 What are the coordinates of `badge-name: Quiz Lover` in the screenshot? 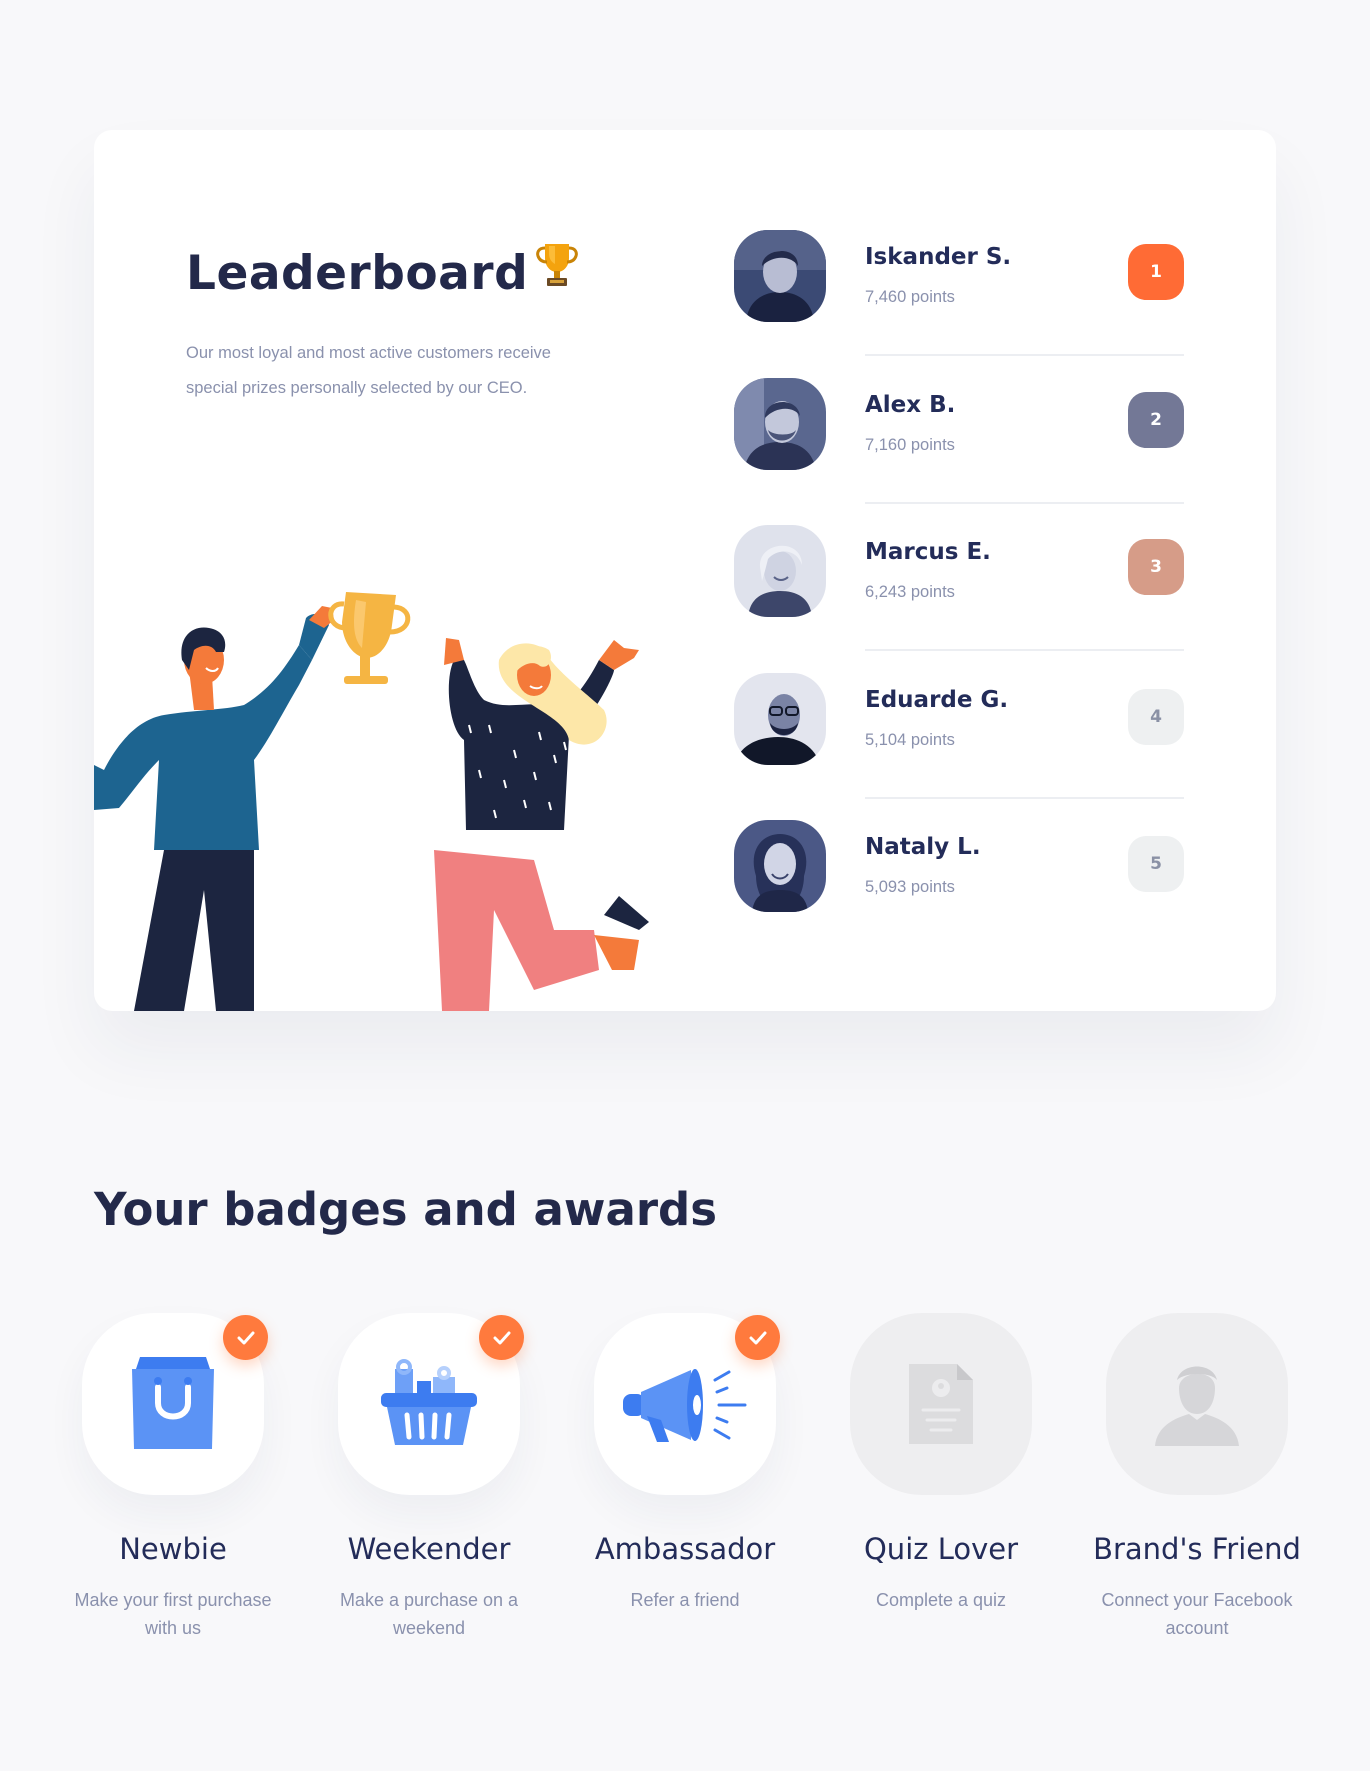 It's located at (941, 1549).